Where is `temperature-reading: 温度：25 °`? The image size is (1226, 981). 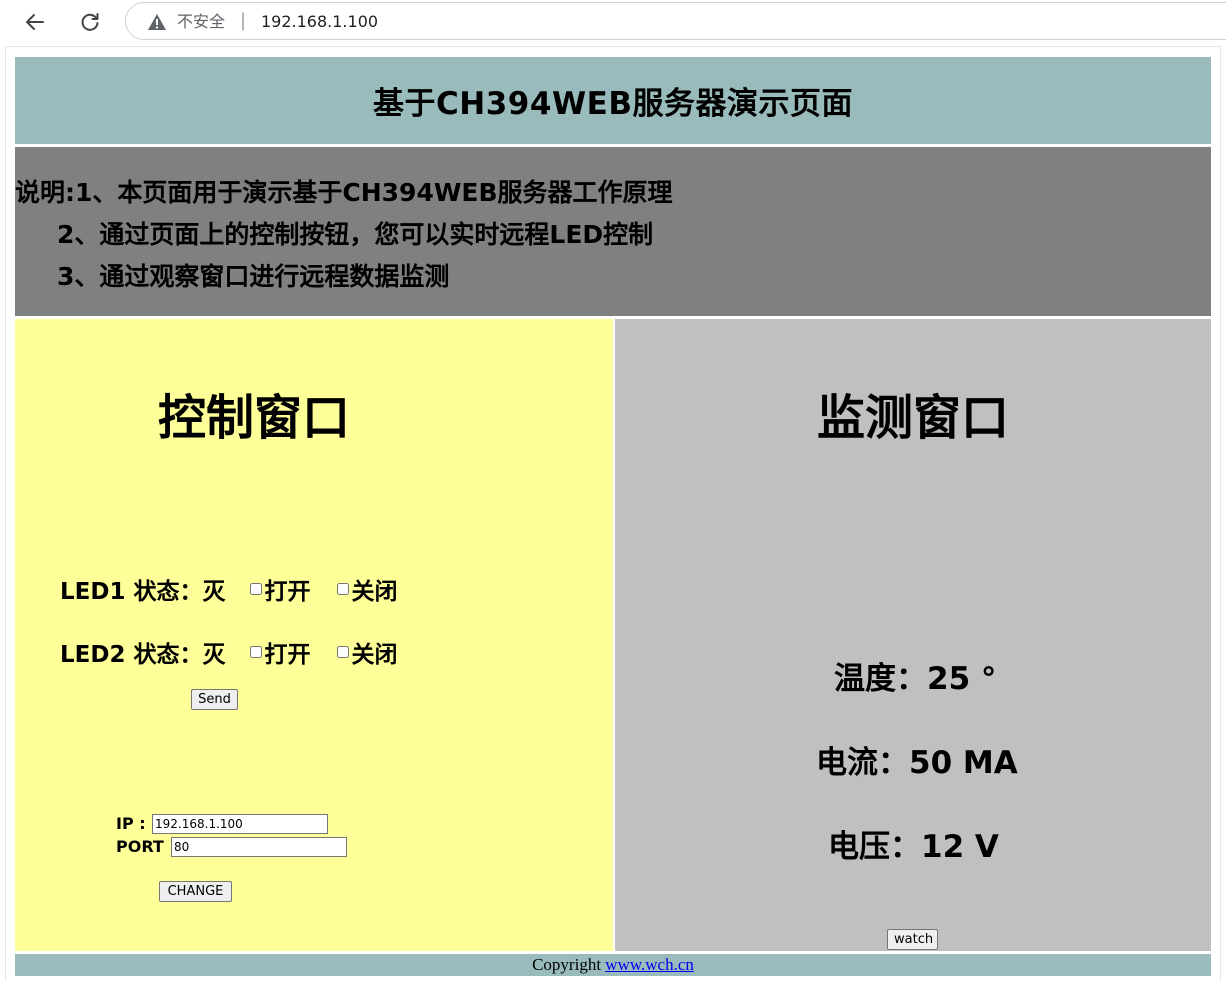
temperature-reading: 温度：25 ° is located at coordinates (915, 679).